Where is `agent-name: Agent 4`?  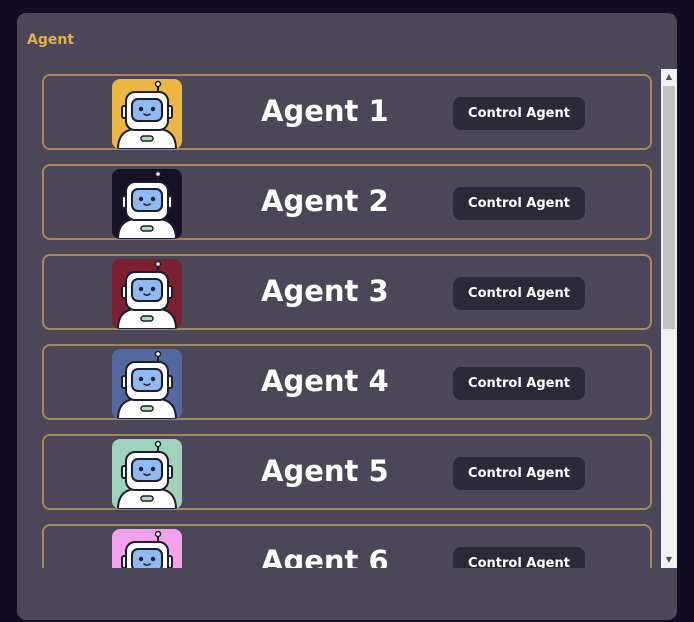 agent-name: Agent 4 is located at coordinates (325, 381).